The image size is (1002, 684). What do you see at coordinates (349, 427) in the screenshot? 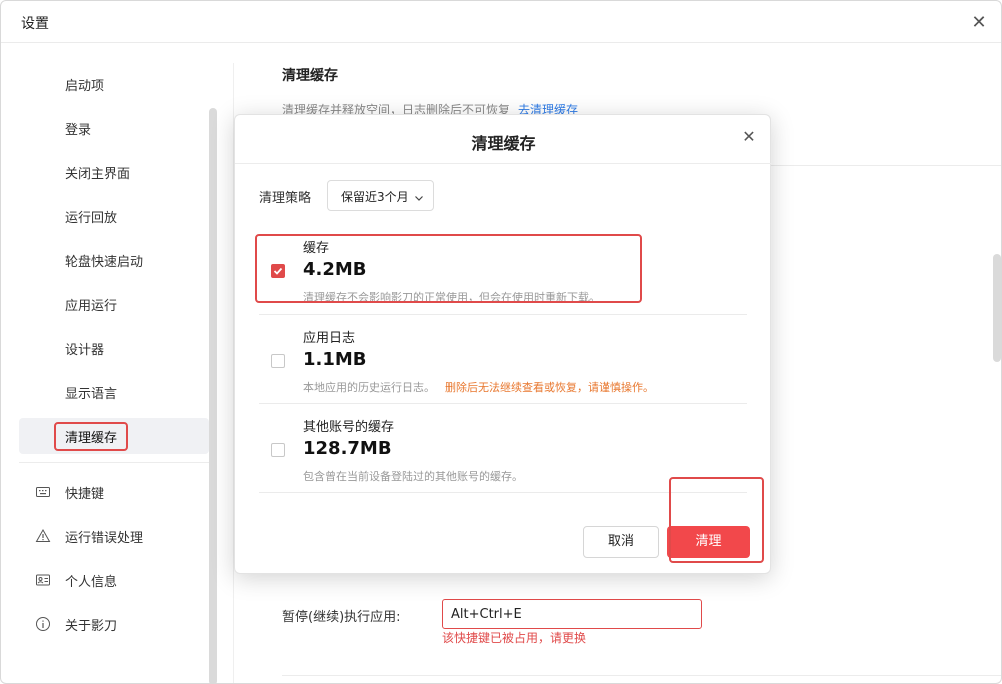
I see `other-accounts-item-name: 其他账号的缓存` at bounding box center [349, 427].